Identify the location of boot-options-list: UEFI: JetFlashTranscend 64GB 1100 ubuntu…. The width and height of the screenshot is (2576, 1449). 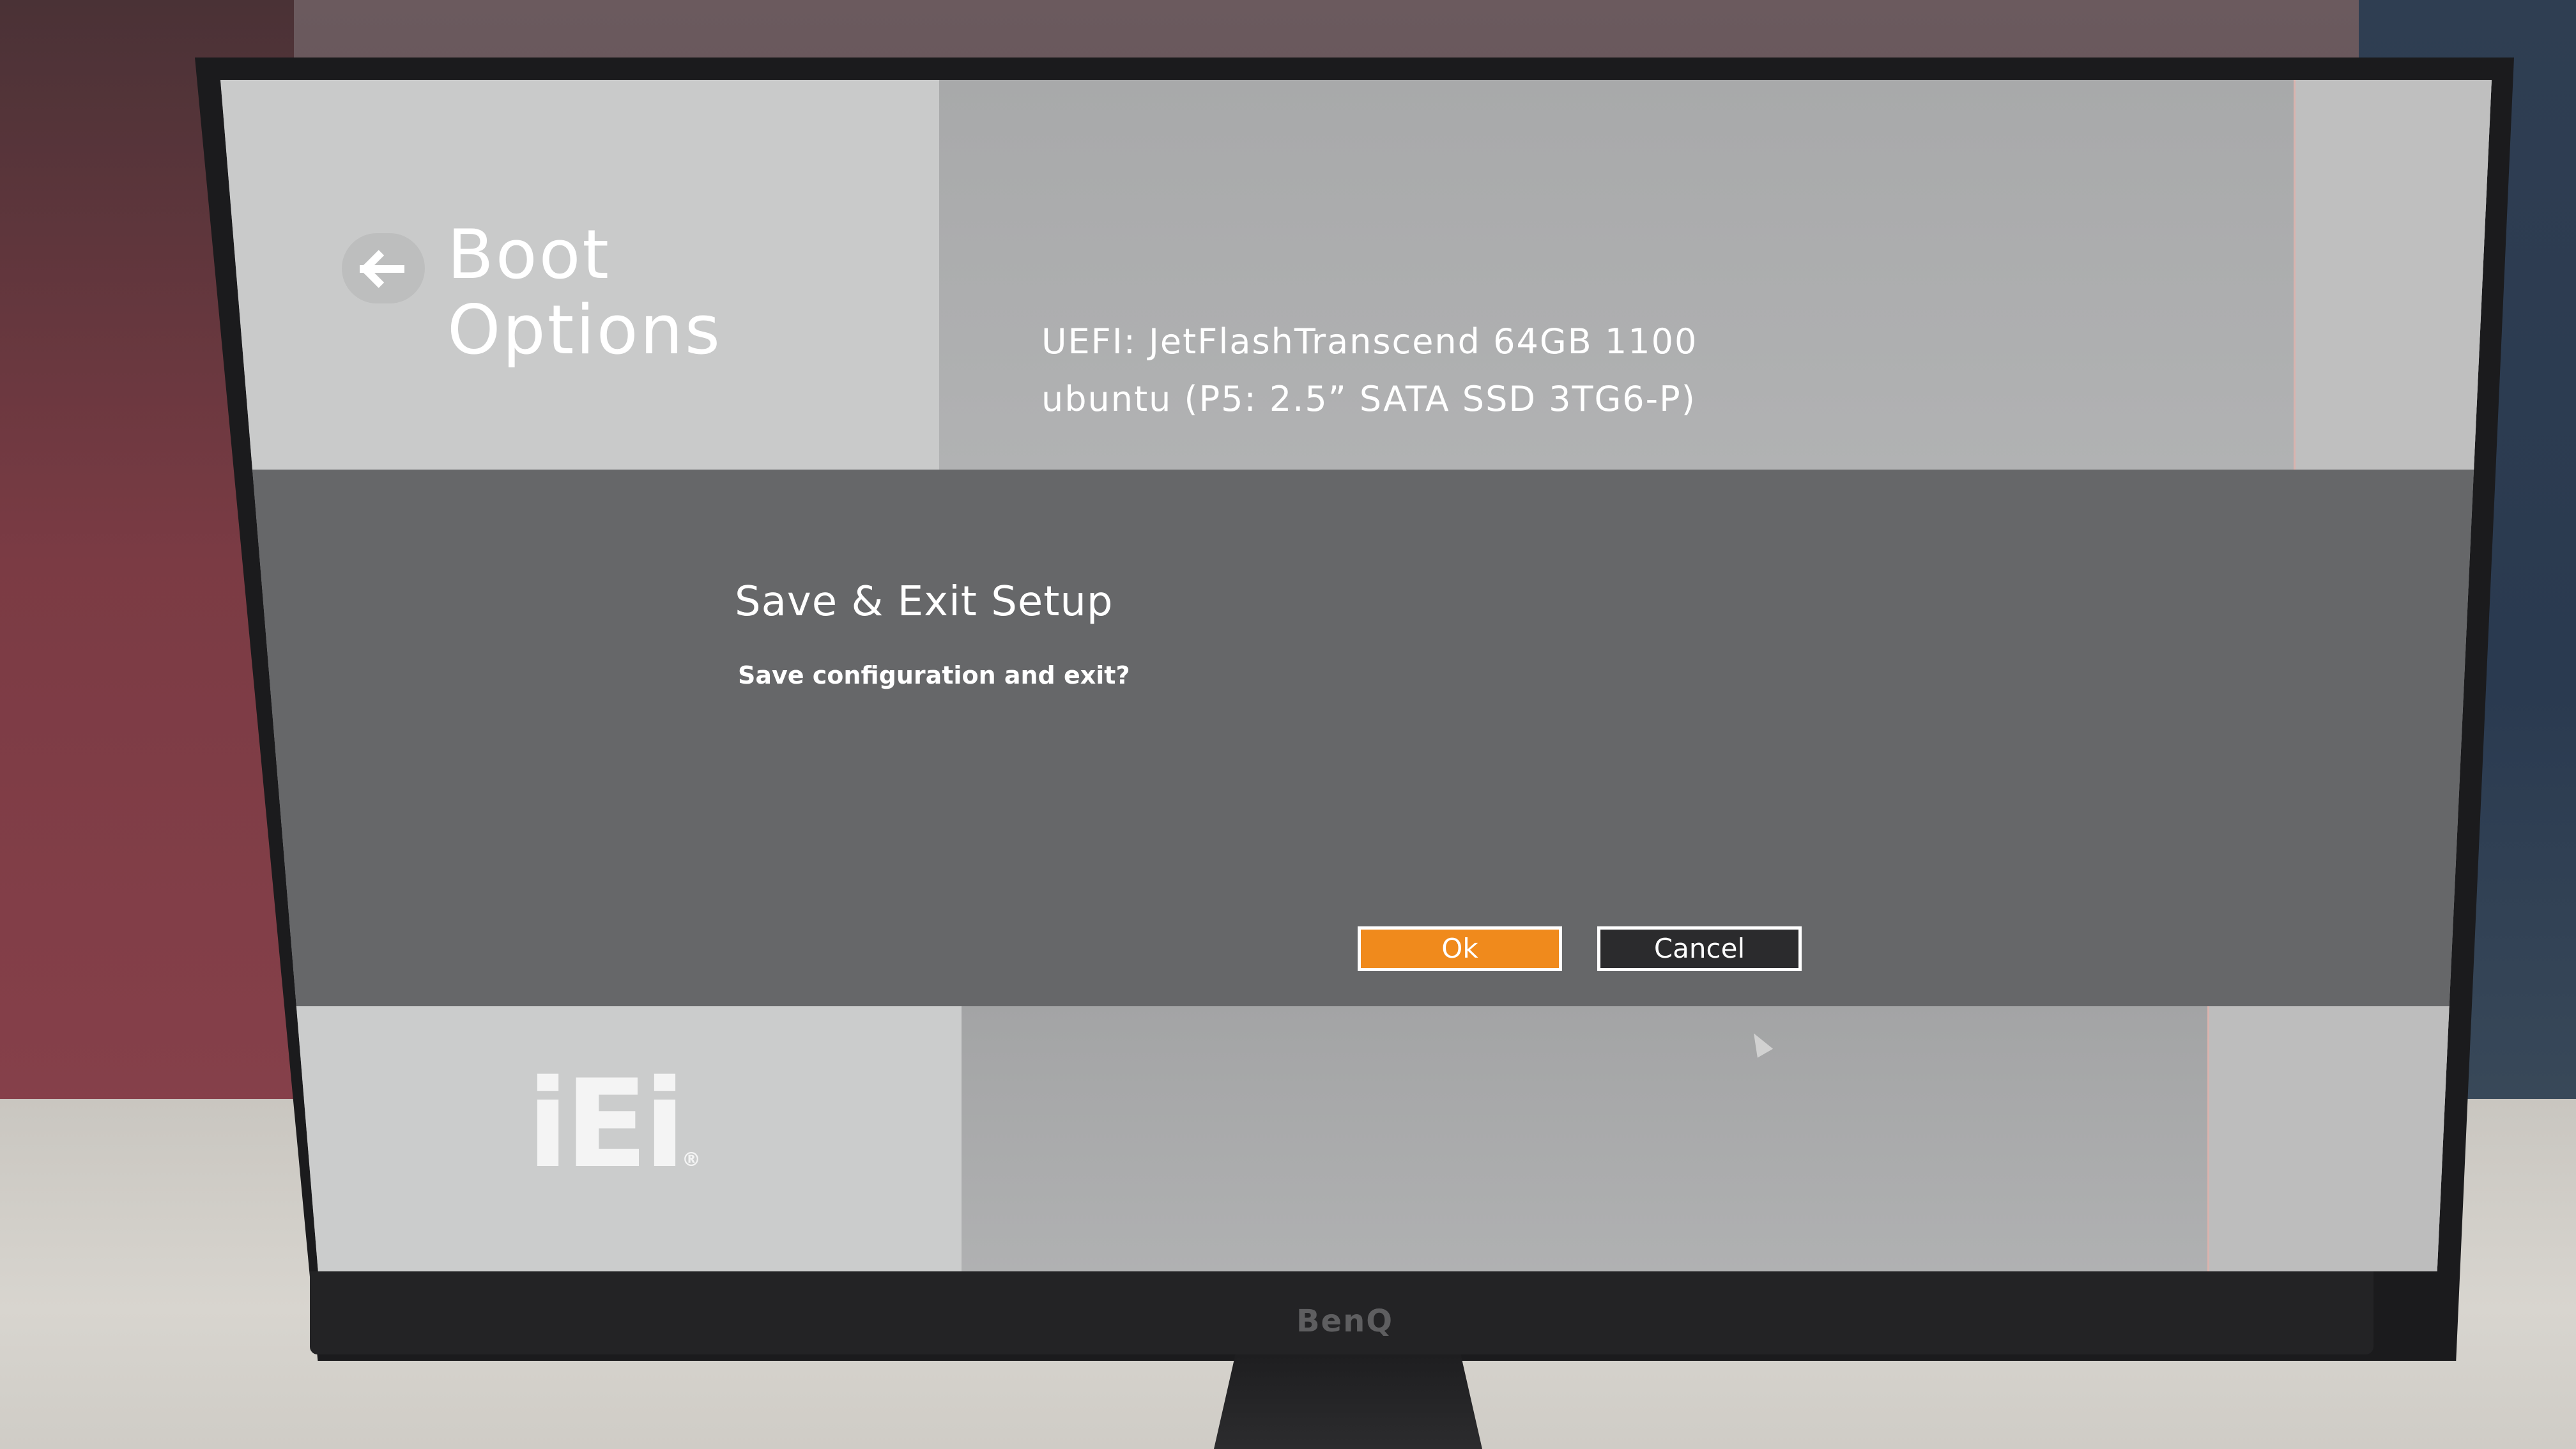
(1369, 370).